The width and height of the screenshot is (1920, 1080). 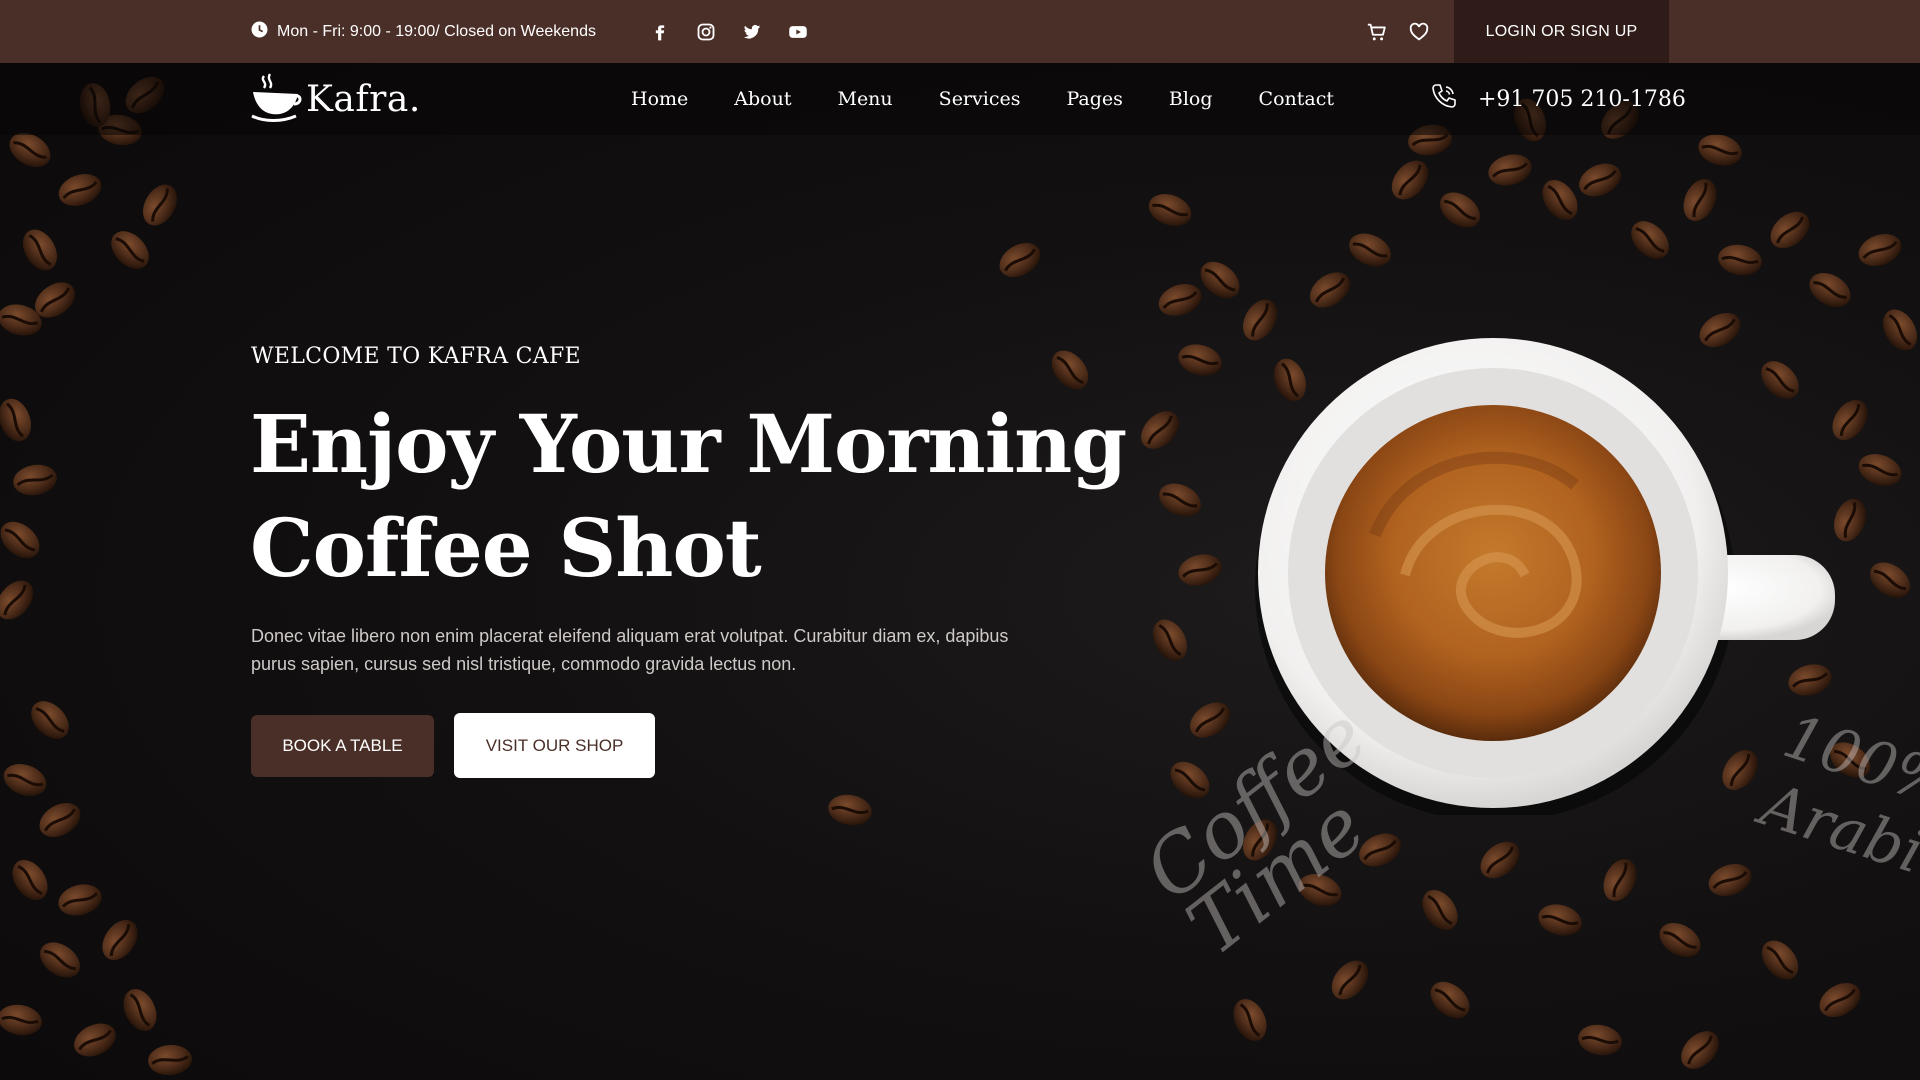 What do you see at coordinates (762, 99) in the screenshot?
I see `nav-about: About` at bounding box center [762, 99].